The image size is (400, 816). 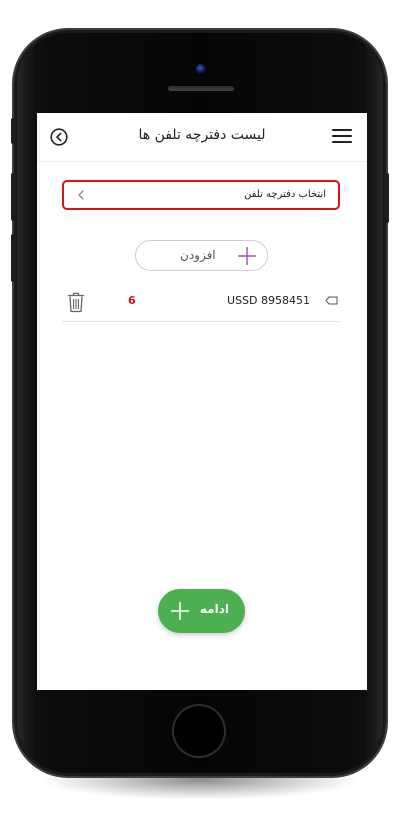 I want to click on chevron-left-icon, so click(x=81, y=195).